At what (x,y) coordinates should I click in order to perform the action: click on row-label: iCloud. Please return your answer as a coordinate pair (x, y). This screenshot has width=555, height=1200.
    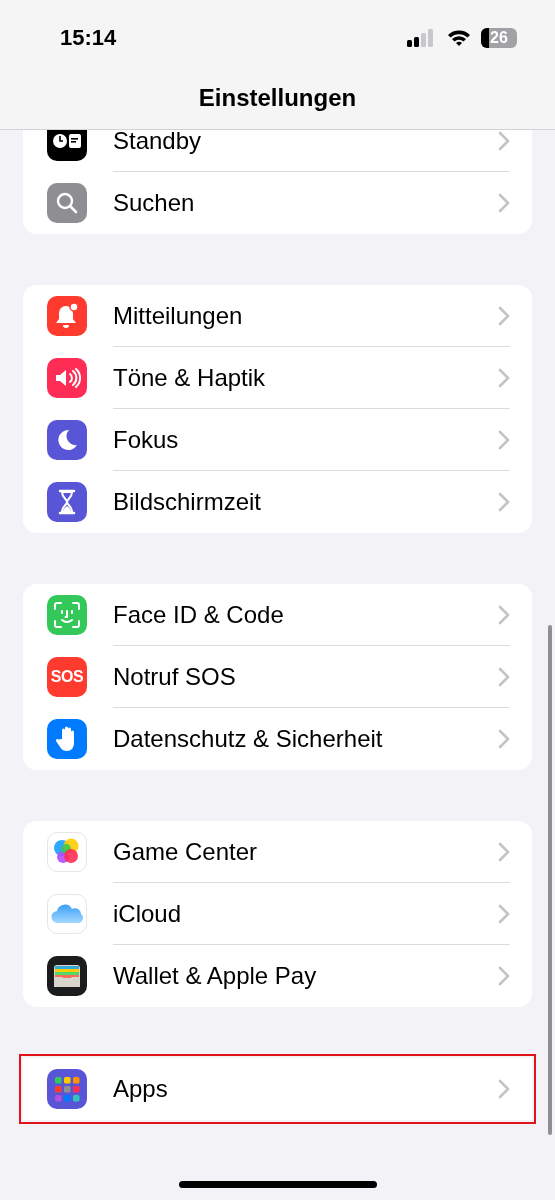
    Looking at the image, I should click on (148, 913).